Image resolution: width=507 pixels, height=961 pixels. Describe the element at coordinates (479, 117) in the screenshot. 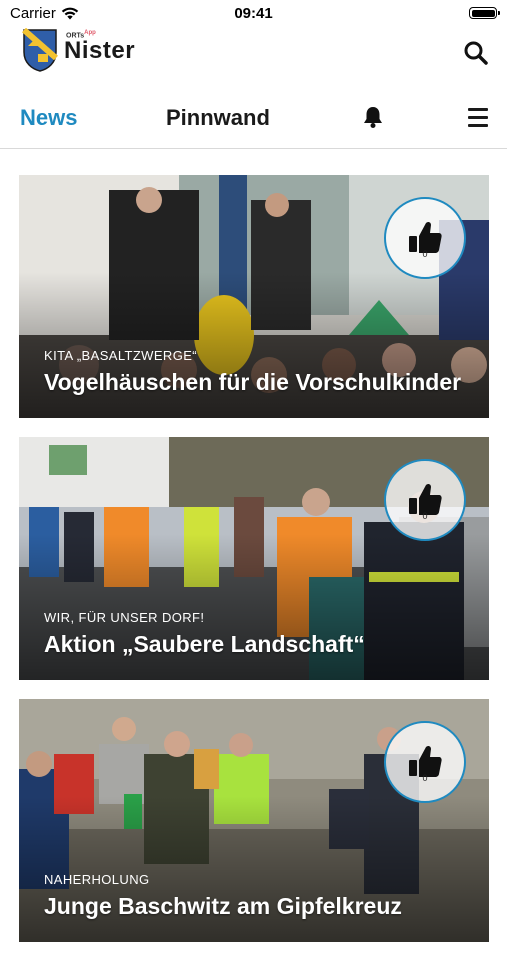

I see `hamburger-menu-icon` at that location.